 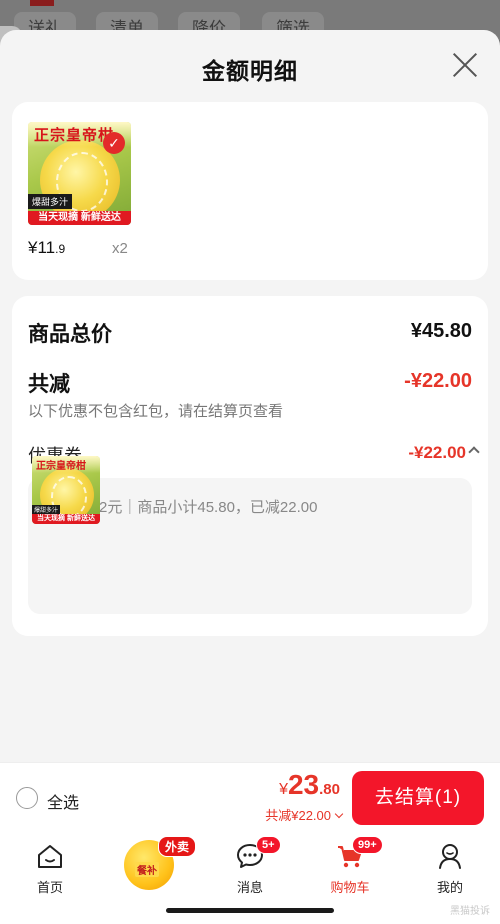 I want to click on coupon-image-footer: 当天现摘 新鲜送达, so click(x=66, y=519).